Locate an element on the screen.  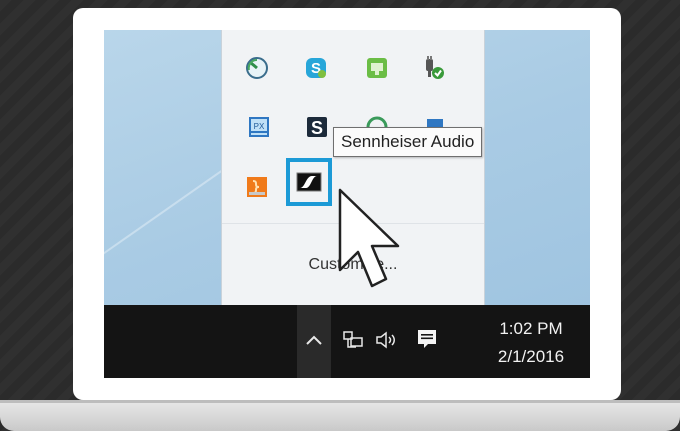
svg-text: S is located at coordinates (317, 128).